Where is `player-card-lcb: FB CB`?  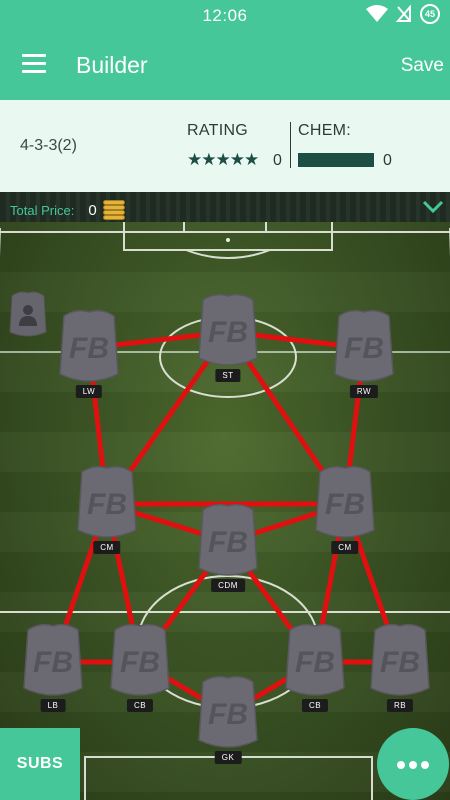
player-card-lcb: FB CB is located at coordinates (140, 667).